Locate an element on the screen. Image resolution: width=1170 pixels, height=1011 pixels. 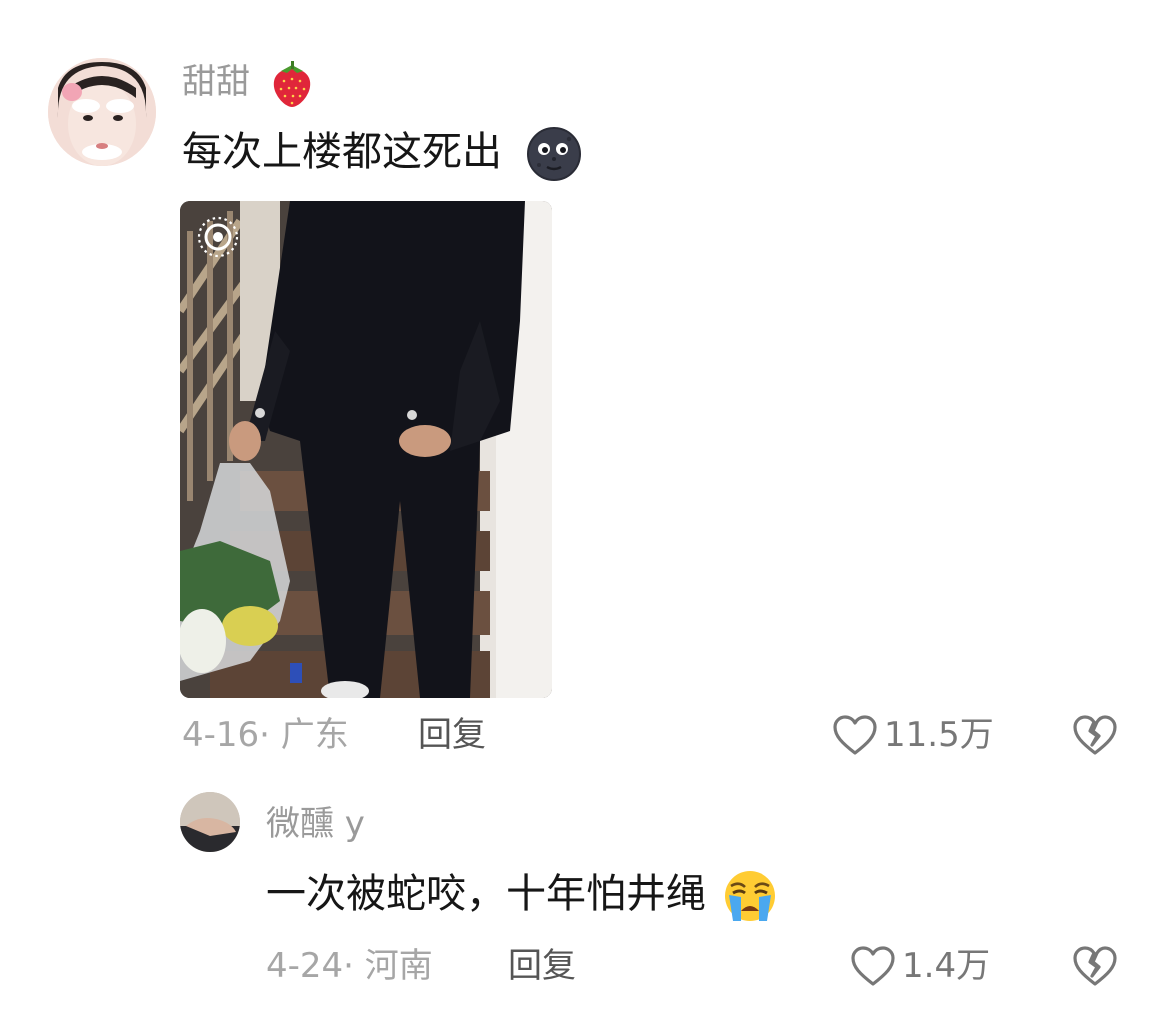
comment-date: 4-16 is located at coordinates (221, 735).